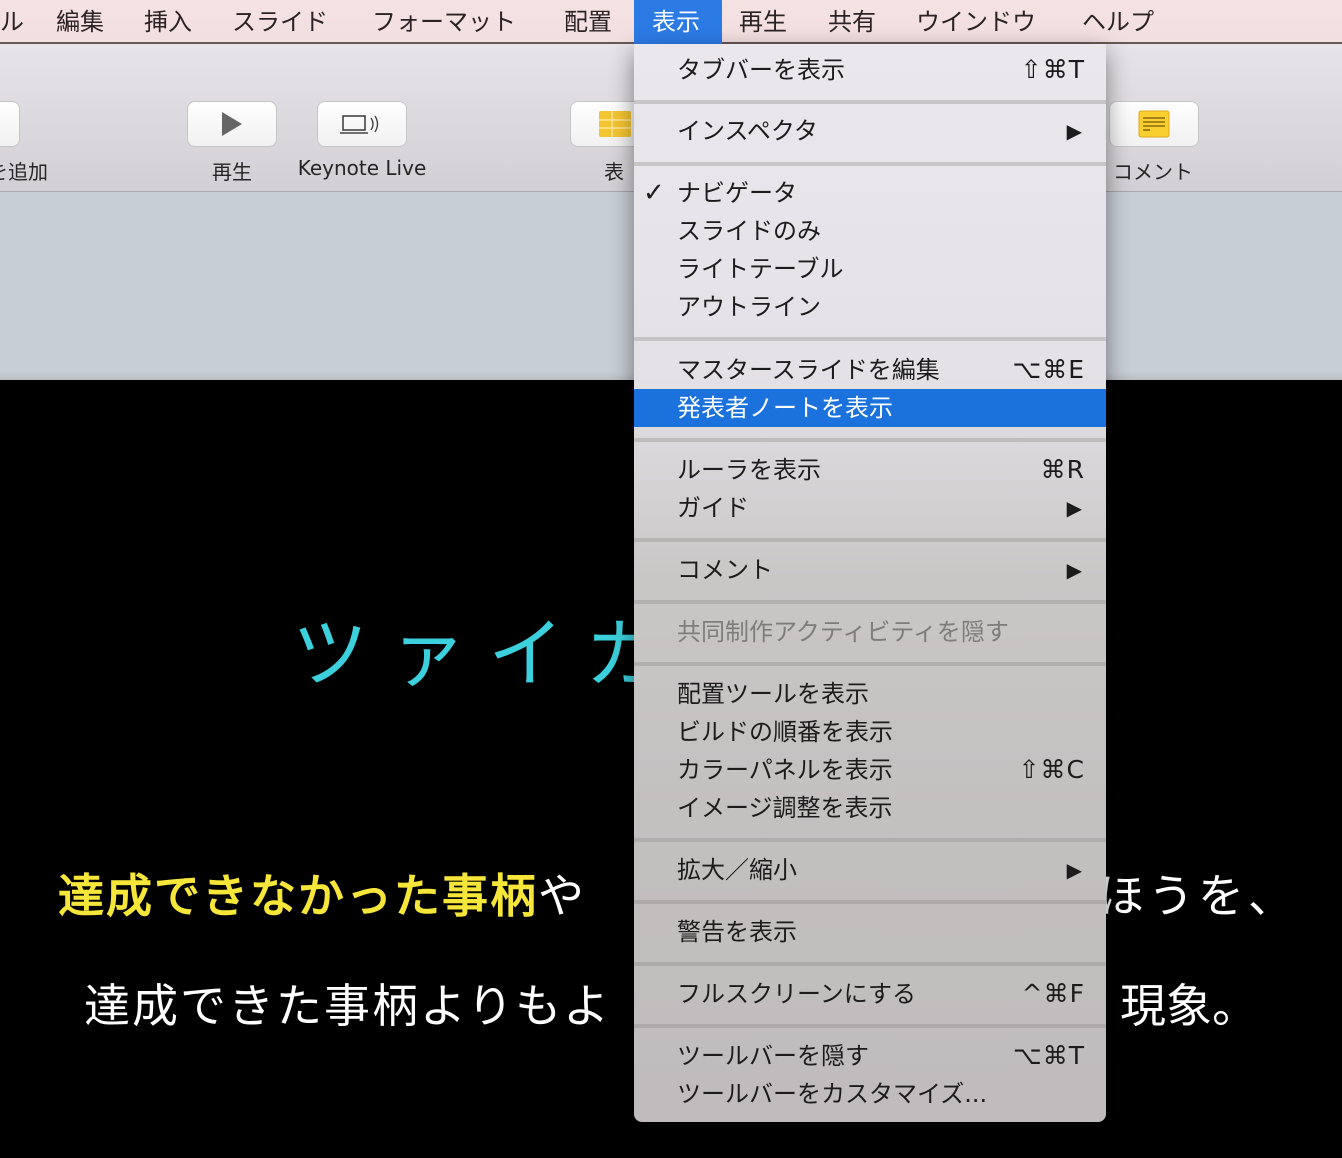 The height and width of the screenshot is (1158, 1342). I want to click on menu-item-show-build-order: ビルドの順番を表示, so click(870, 732).